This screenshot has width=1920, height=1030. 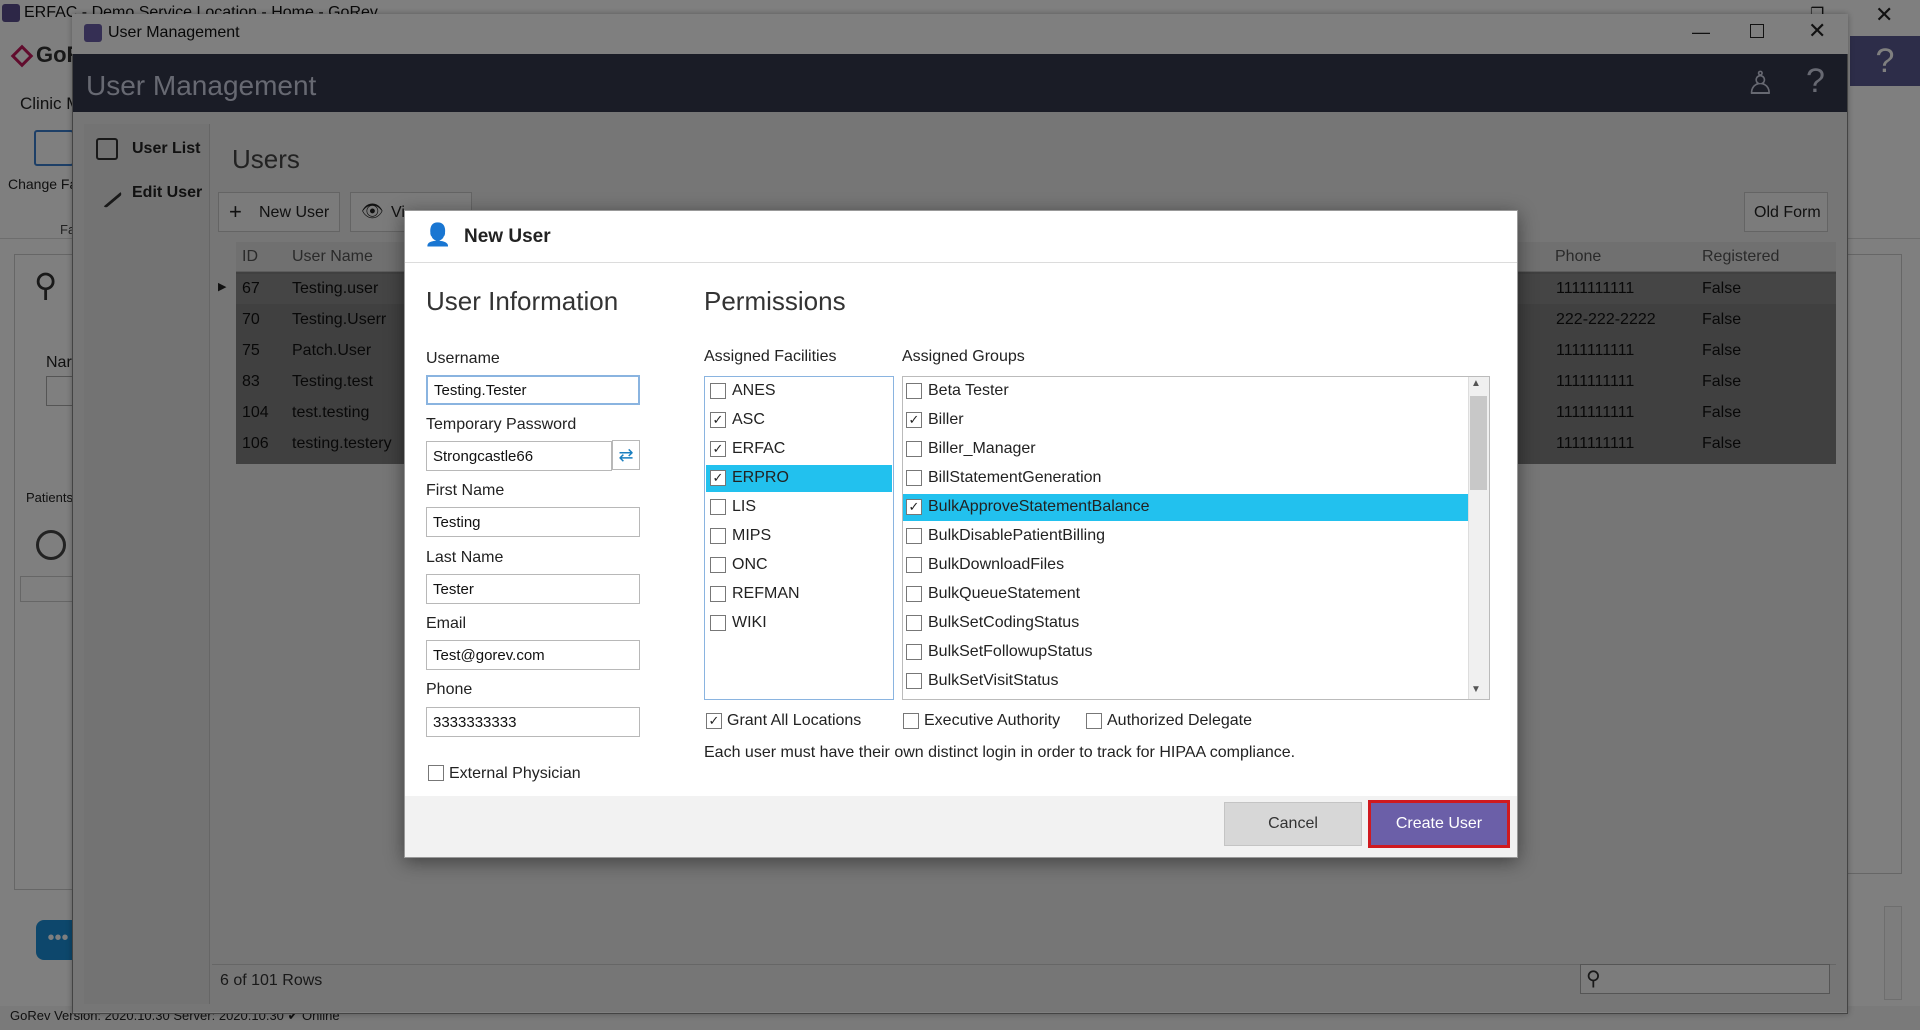 I want to click on group-item: Beta Tester, so click(x=1185, y=391).